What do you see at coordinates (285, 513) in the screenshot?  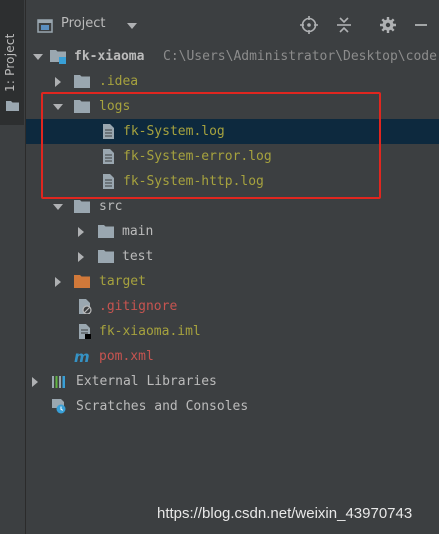 I see `watermark-text: https://blog.csdn.net/weixin_43970743` at bounding box center [285, 513].